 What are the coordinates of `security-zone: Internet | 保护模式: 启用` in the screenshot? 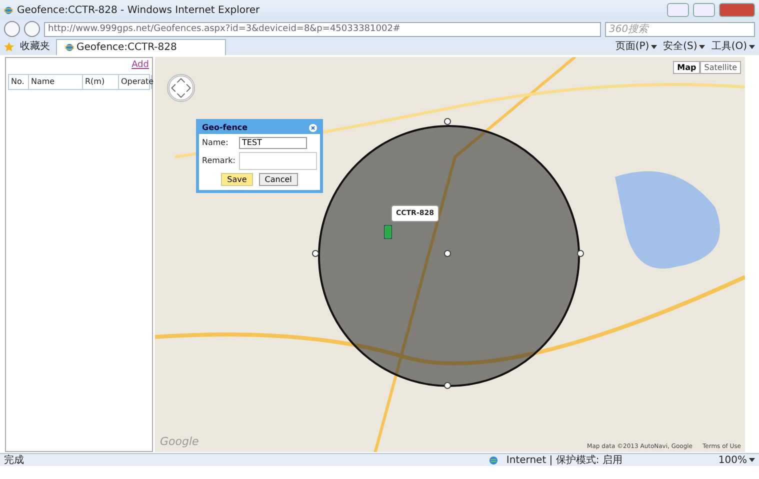 It's located at (564, 461).